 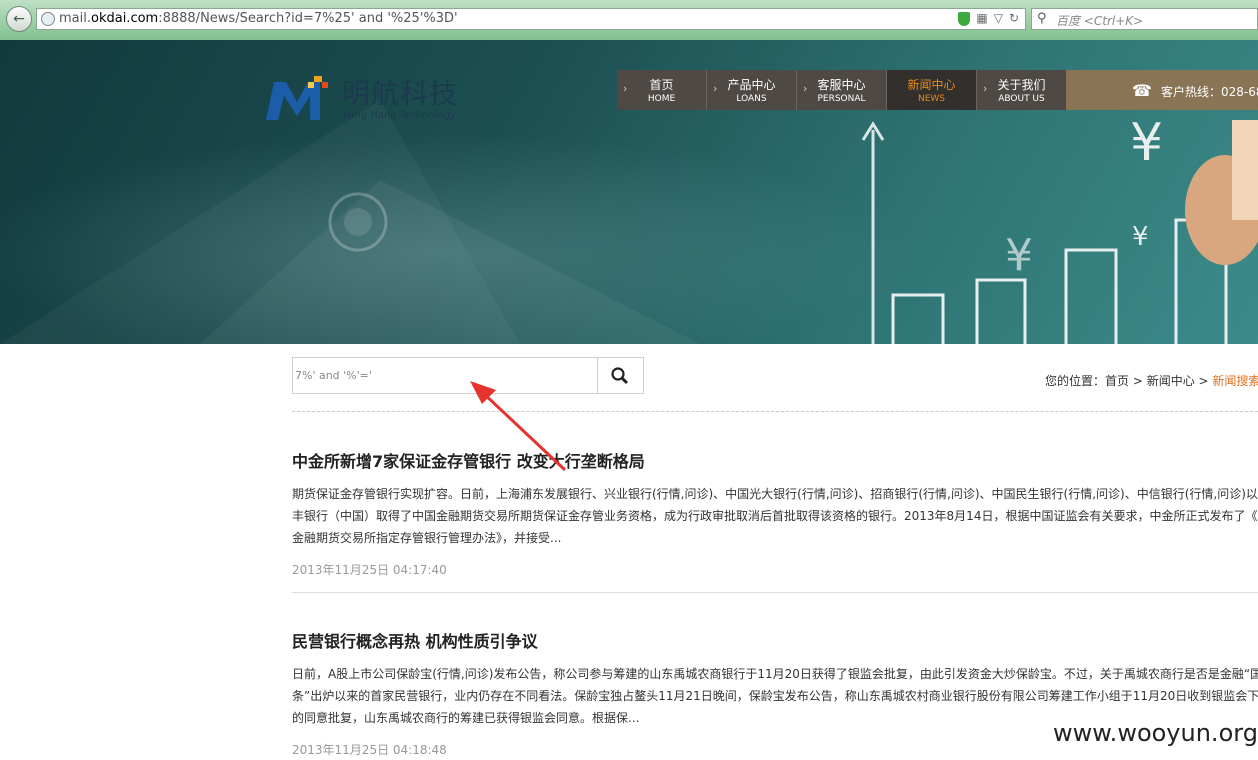 I want to click on breadcrumb: 您的位置：首页 > 新闻中心 > 新闻搜索, so click(x=1151, y=380).